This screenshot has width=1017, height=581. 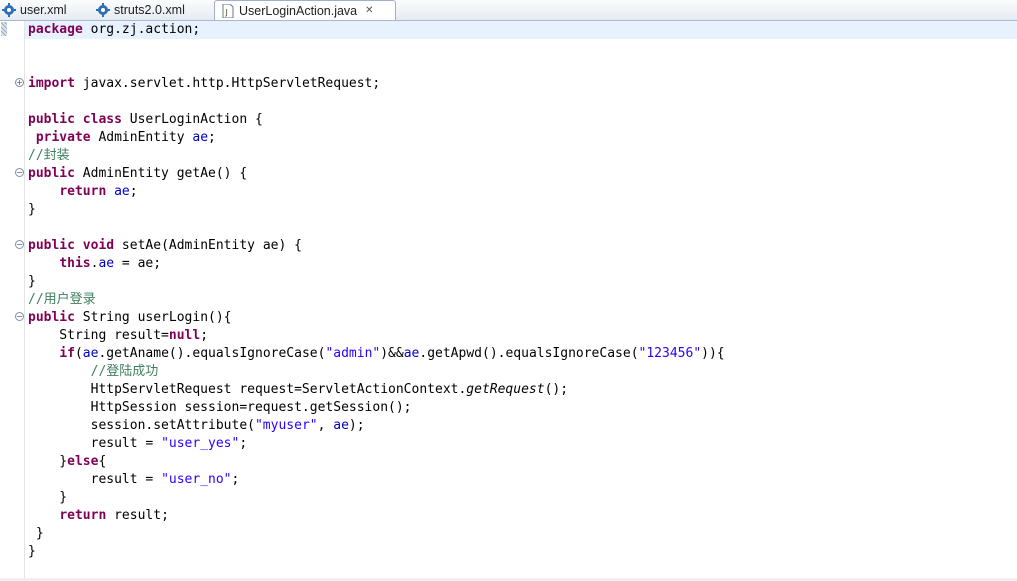 What do you see at coordinates (165, 245) in the screenshot?
I see `code-line: public void setAe(AdminEntity ae) {` at bounding box center [165, 245].